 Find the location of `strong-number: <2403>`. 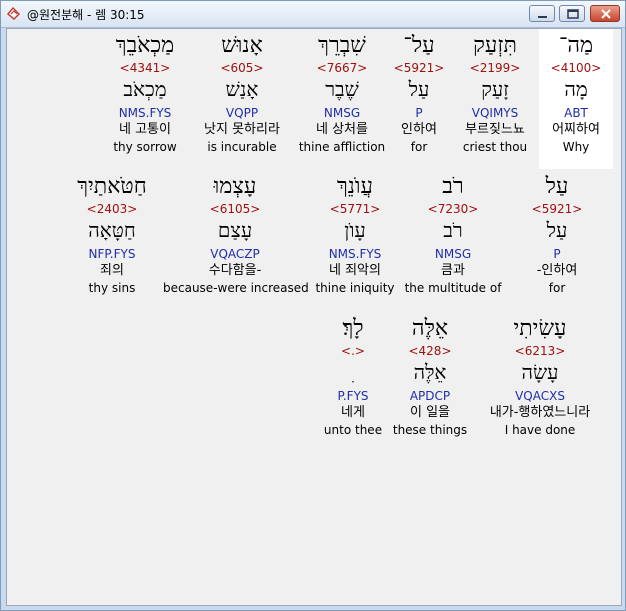

strong-number: <2403> is located at coordinates (112, 209).